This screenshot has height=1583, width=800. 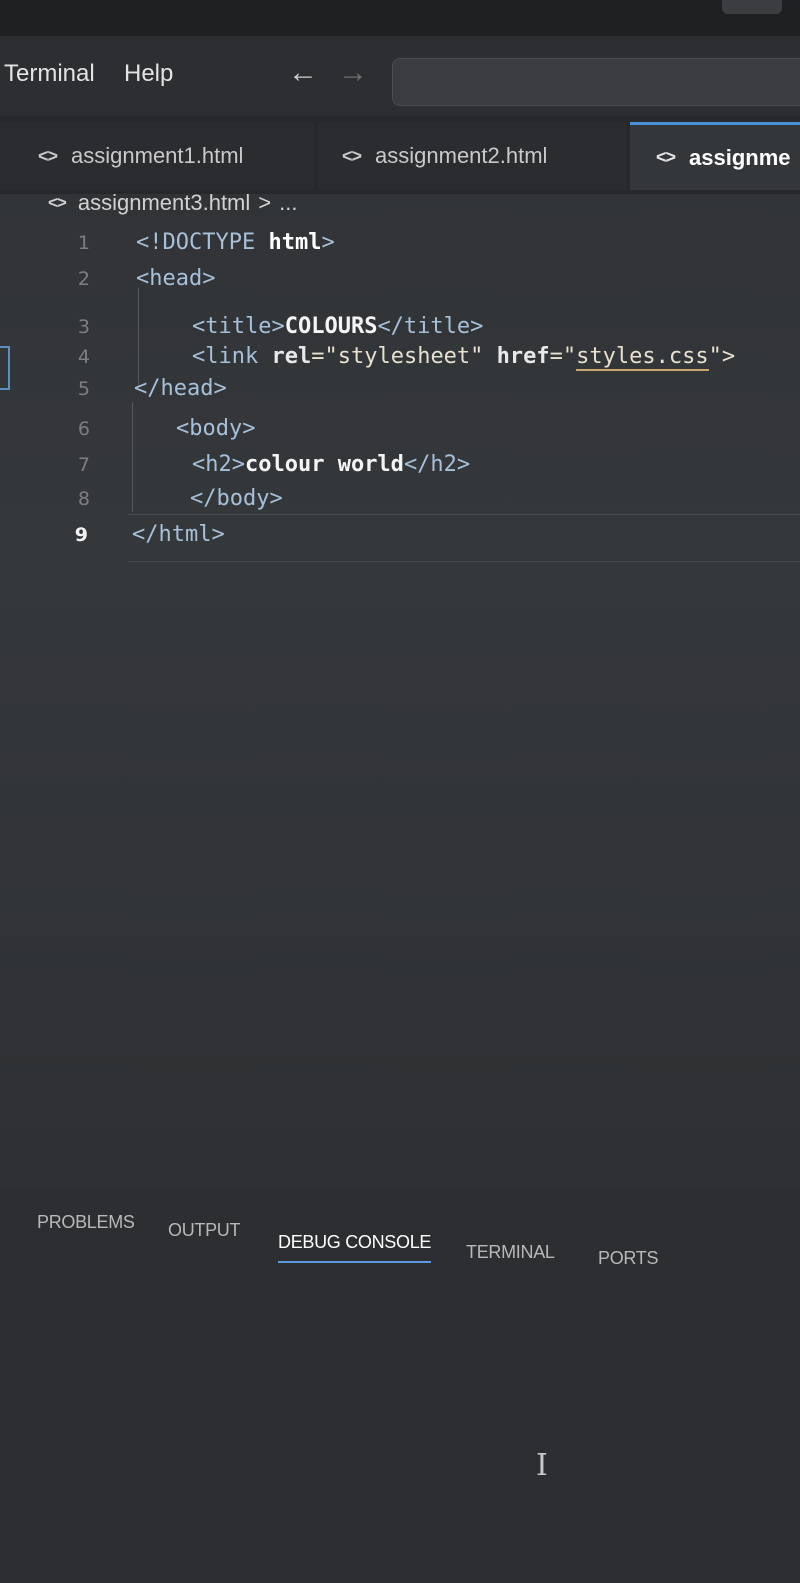 I want to click on line-number: 2, so click(x=83, y=279).